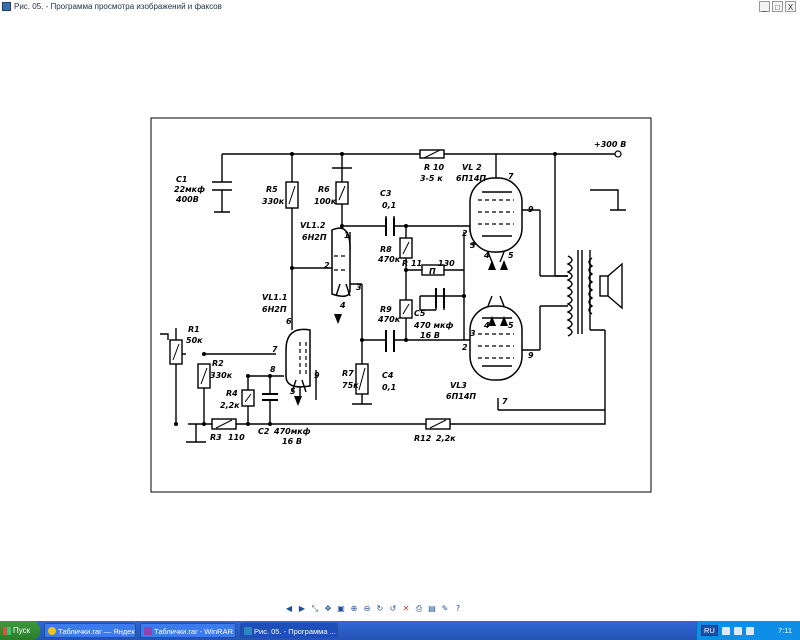 Image resolution: width=800 pixels, height=640 pixels. Describe the element at coordinates (292, 441) in the screenshot. I see `c2-voltage: 16 В` at that location.